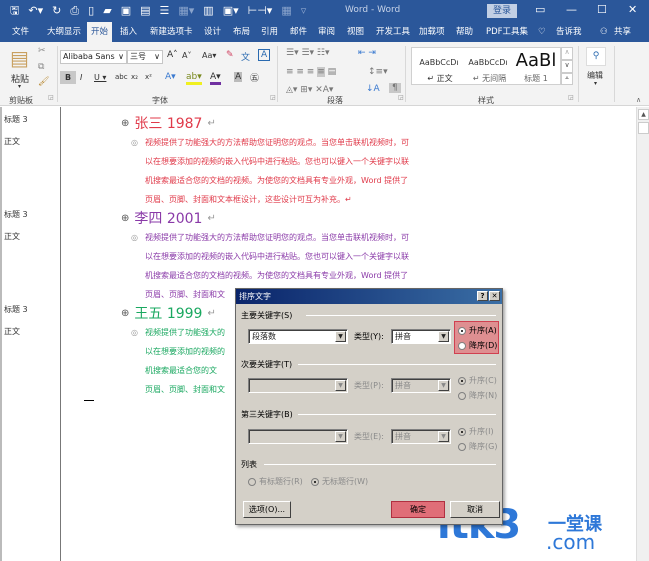 Image resolution: width=649 pixels, height=561 pixels. I want to click on tertiary-descending-radio: 降序(G), so click(477, 446).